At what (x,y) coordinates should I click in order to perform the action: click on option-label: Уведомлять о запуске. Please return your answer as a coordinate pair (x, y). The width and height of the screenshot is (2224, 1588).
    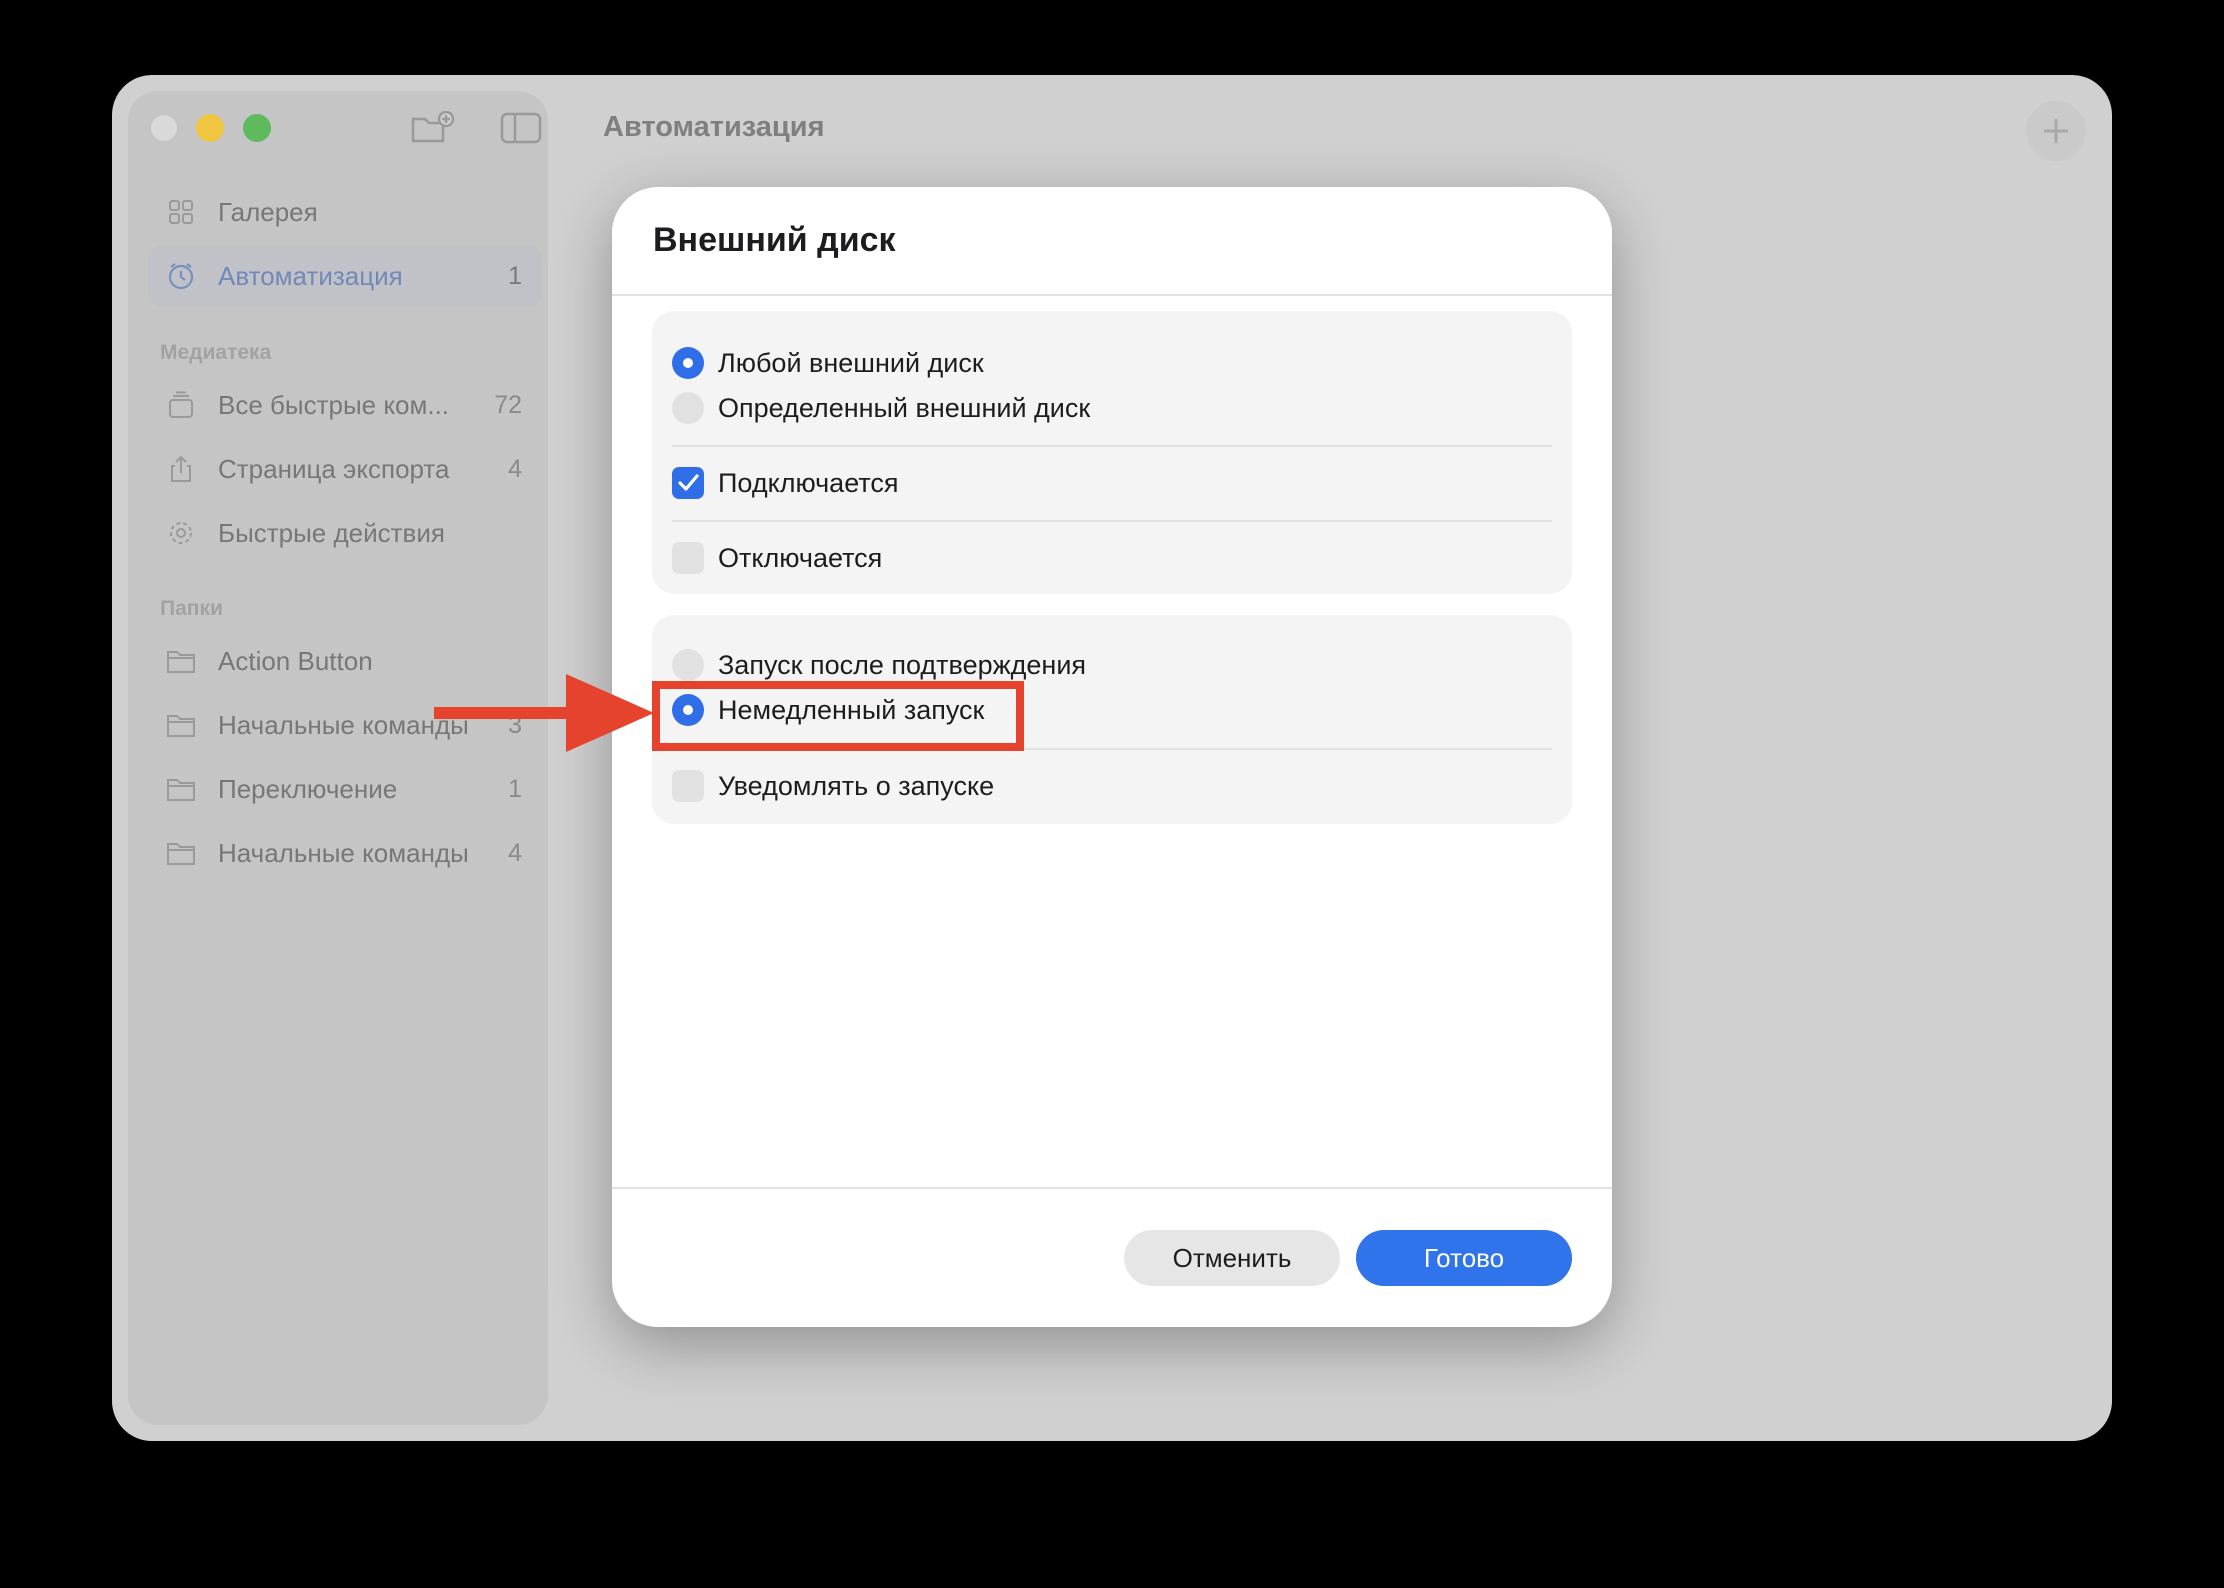
    Looking at the image, I should click on (856, 785).